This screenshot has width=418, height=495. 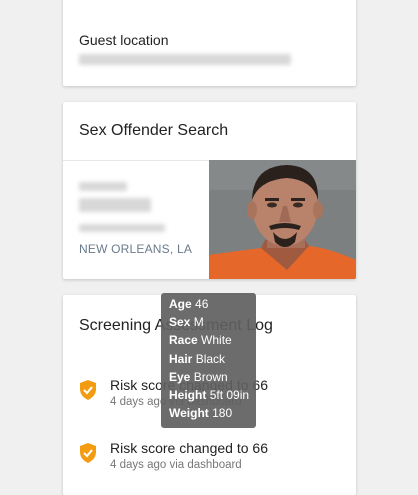 I want to click on tooltip-value: Black, so click(x=210, y=358).